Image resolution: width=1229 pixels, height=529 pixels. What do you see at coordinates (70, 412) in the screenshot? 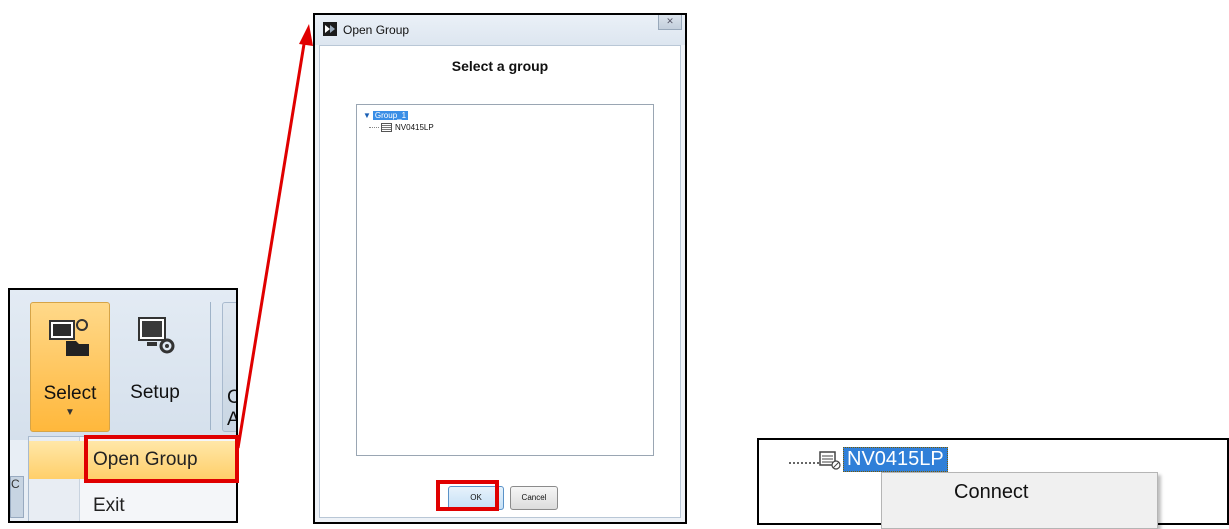
I see `chevron-down-icon: ▼` at bounding box center [70, 412].